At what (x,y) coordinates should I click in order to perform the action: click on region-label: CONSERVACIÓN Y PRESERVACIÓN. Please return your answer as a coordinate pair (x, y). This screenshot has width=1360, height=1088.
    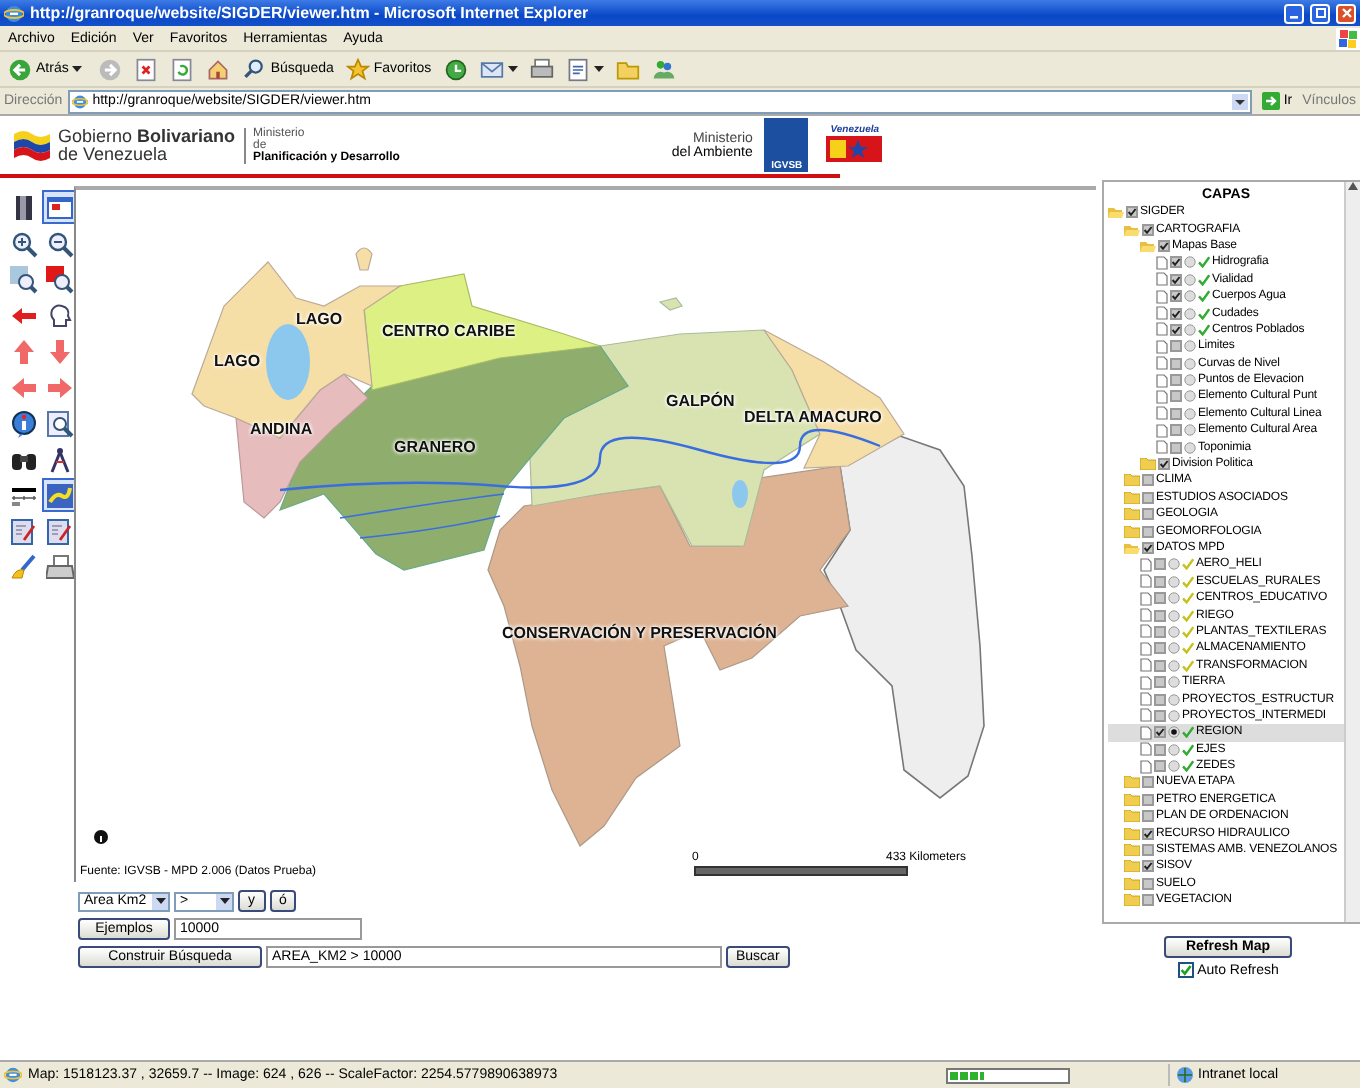
    Looking at the image, I should click on (639, 633).